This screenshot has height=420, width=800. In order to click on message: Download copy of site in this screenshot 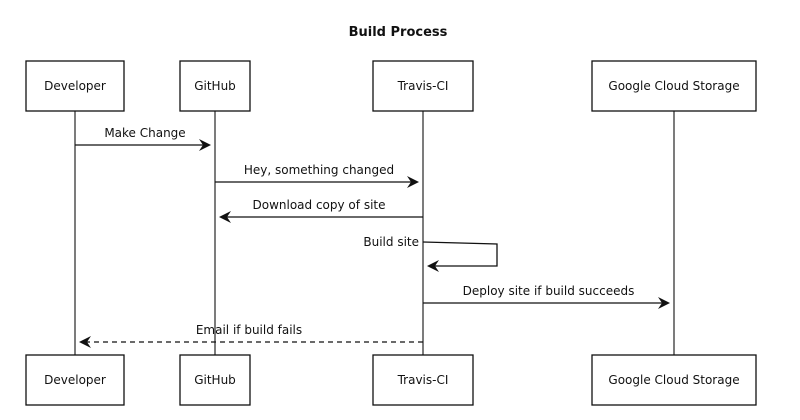, I will do `click(321, 210)`.